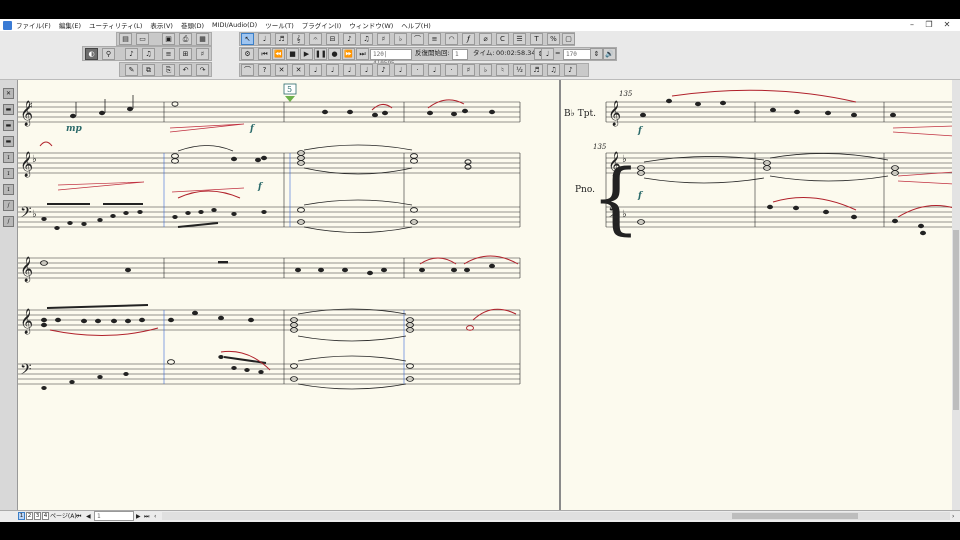 The width and height of the screenshot is (960, 540). What do you see at coordinates (519, 70) in the screenshot?
I see `art-17-icon: ½` at bounding box center [519, 70].